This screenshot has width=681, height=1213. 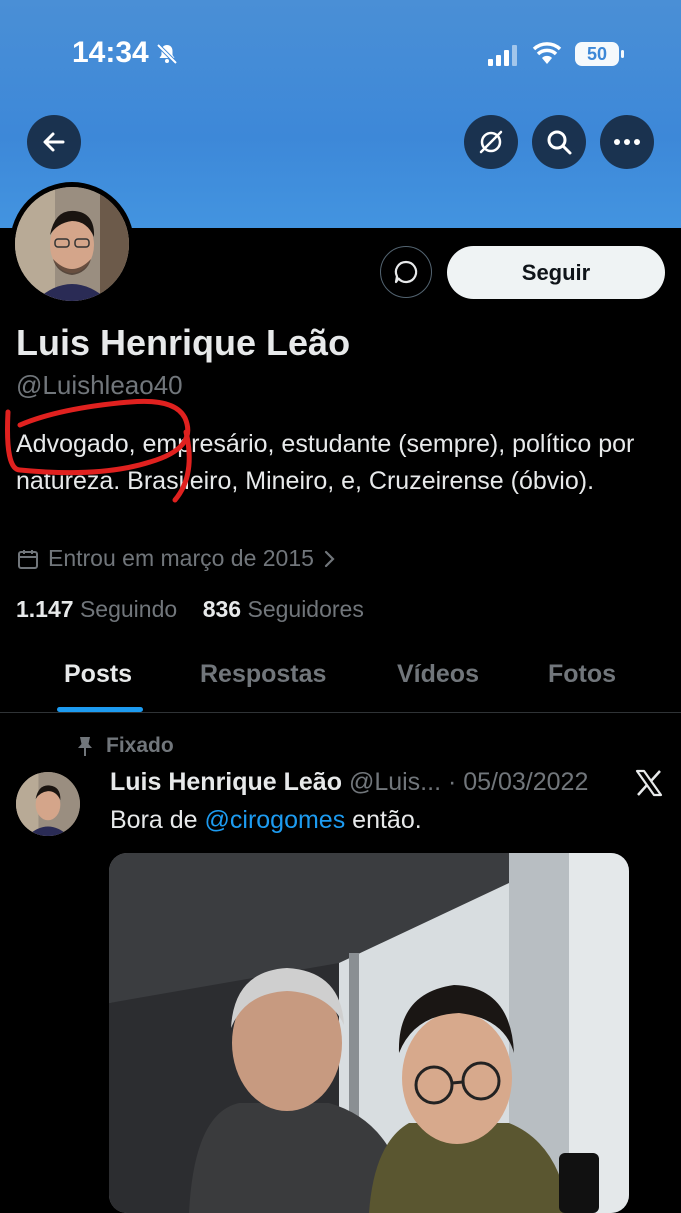 I want to click on message-icon, so click(x=406, y=272).